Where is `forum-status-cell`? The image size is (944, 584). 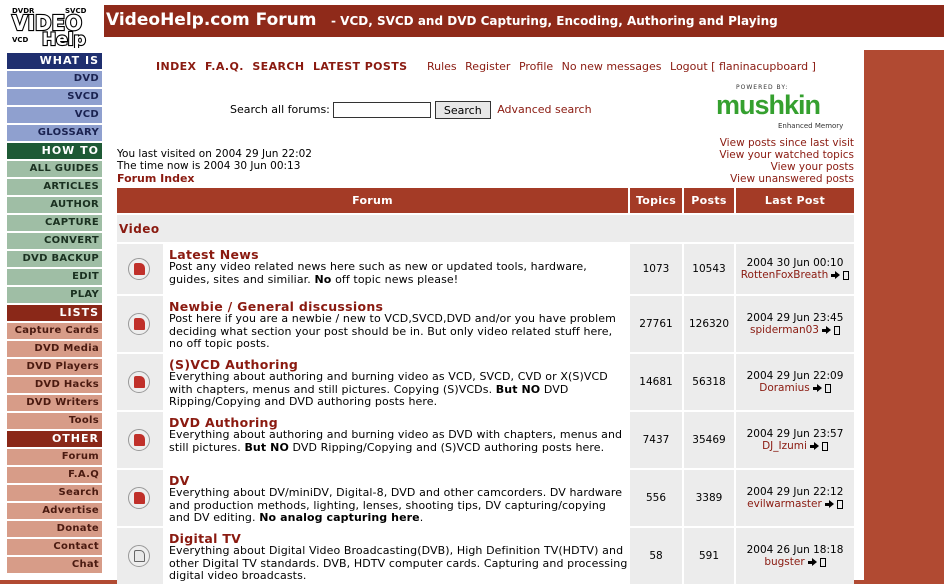 forum-status-cell is located at coordinates (140, 324).